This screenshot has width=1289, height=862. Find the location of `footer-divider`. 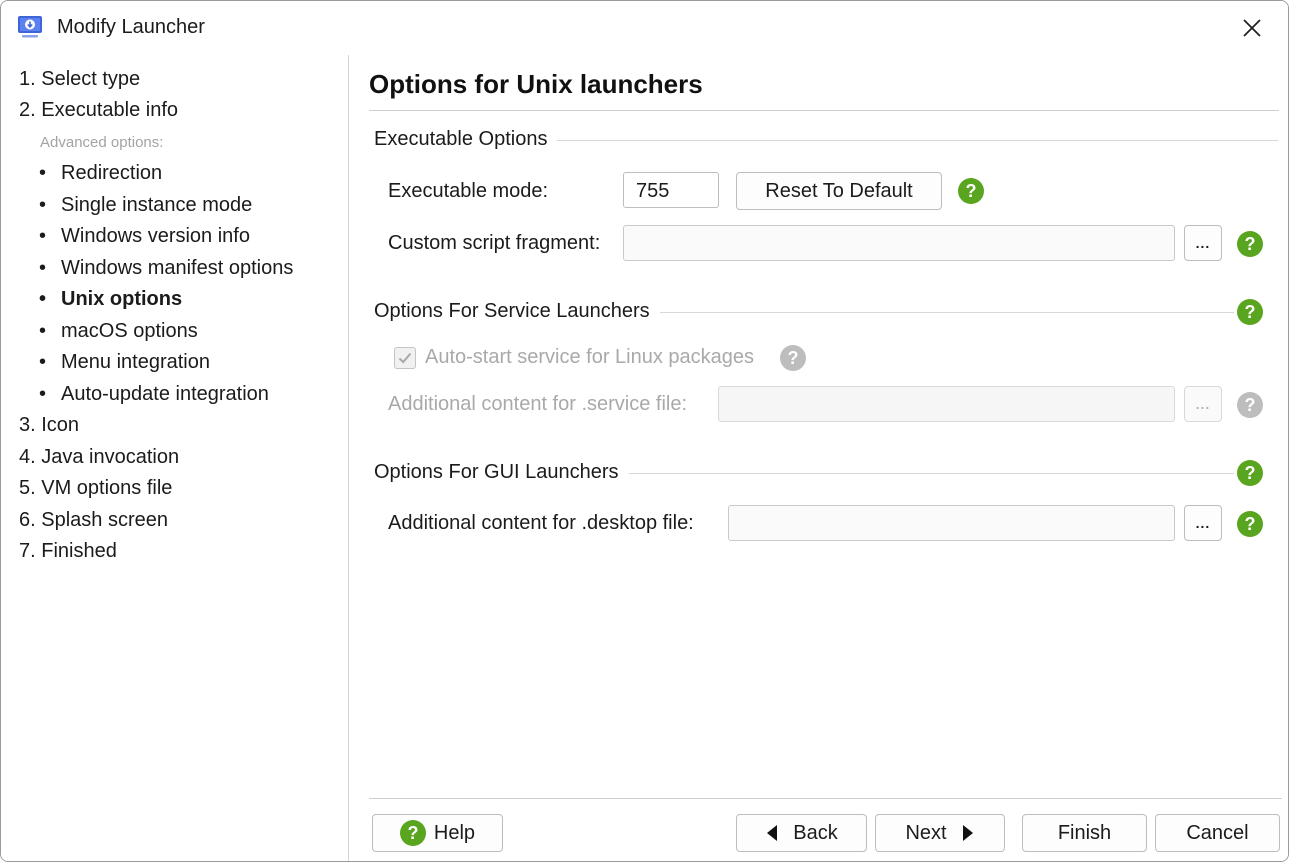

footer-divider is located at coordinates (825, 798).